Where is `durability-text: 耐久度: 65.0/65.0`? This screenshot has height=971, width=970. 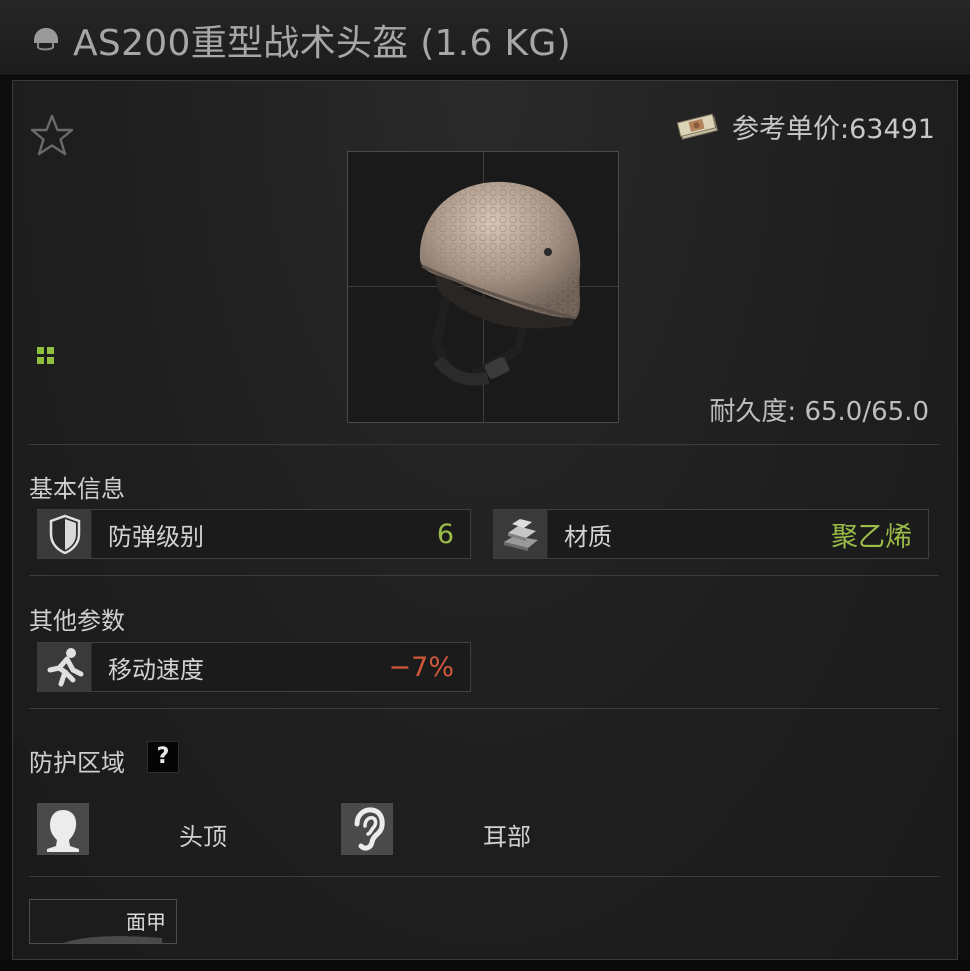
durability-text: 耐久度: 65.0/65.0 is located at coordinates (819, 412).